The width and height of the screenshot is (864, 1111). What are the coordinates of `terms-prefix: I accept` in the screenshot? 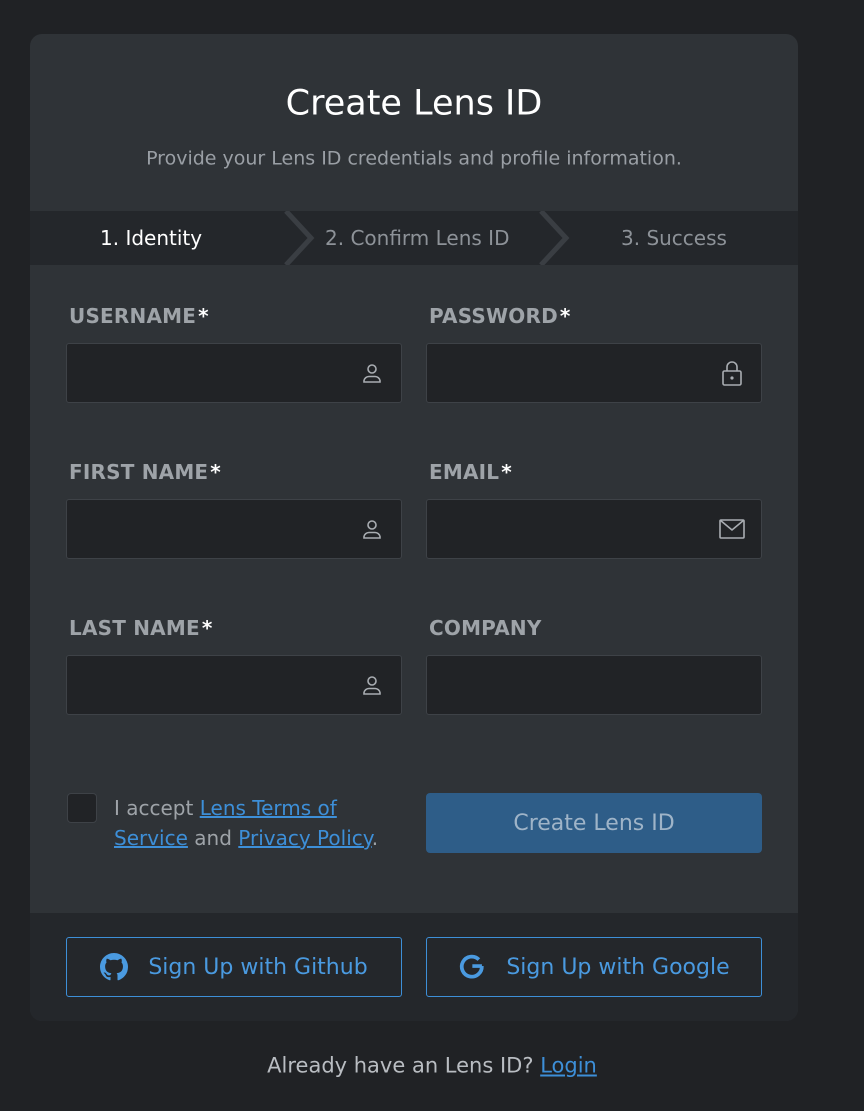 It's located at (154, 808).